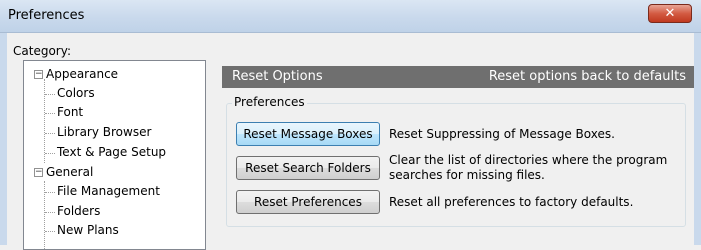 The height and width of the screenshot is (250, 701). I want to click on tree-node-font: Font, so click(70, 112).